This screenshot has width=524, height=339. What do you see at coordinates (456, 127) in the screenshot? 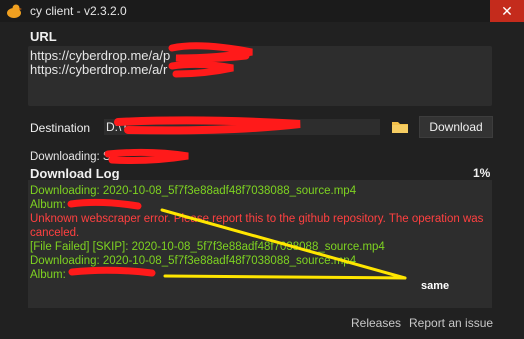
I see `download-button: Download` at bounding box center [456, 127].